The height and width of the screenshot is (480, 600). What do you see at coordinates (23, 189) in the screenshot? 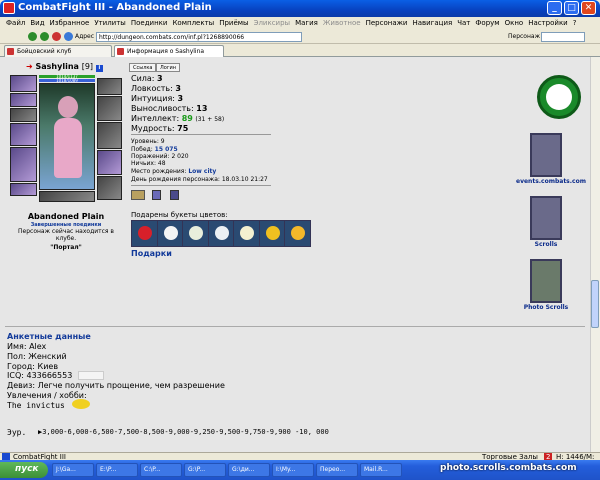
I see `belt-slot` at bounding box center [23, 189].